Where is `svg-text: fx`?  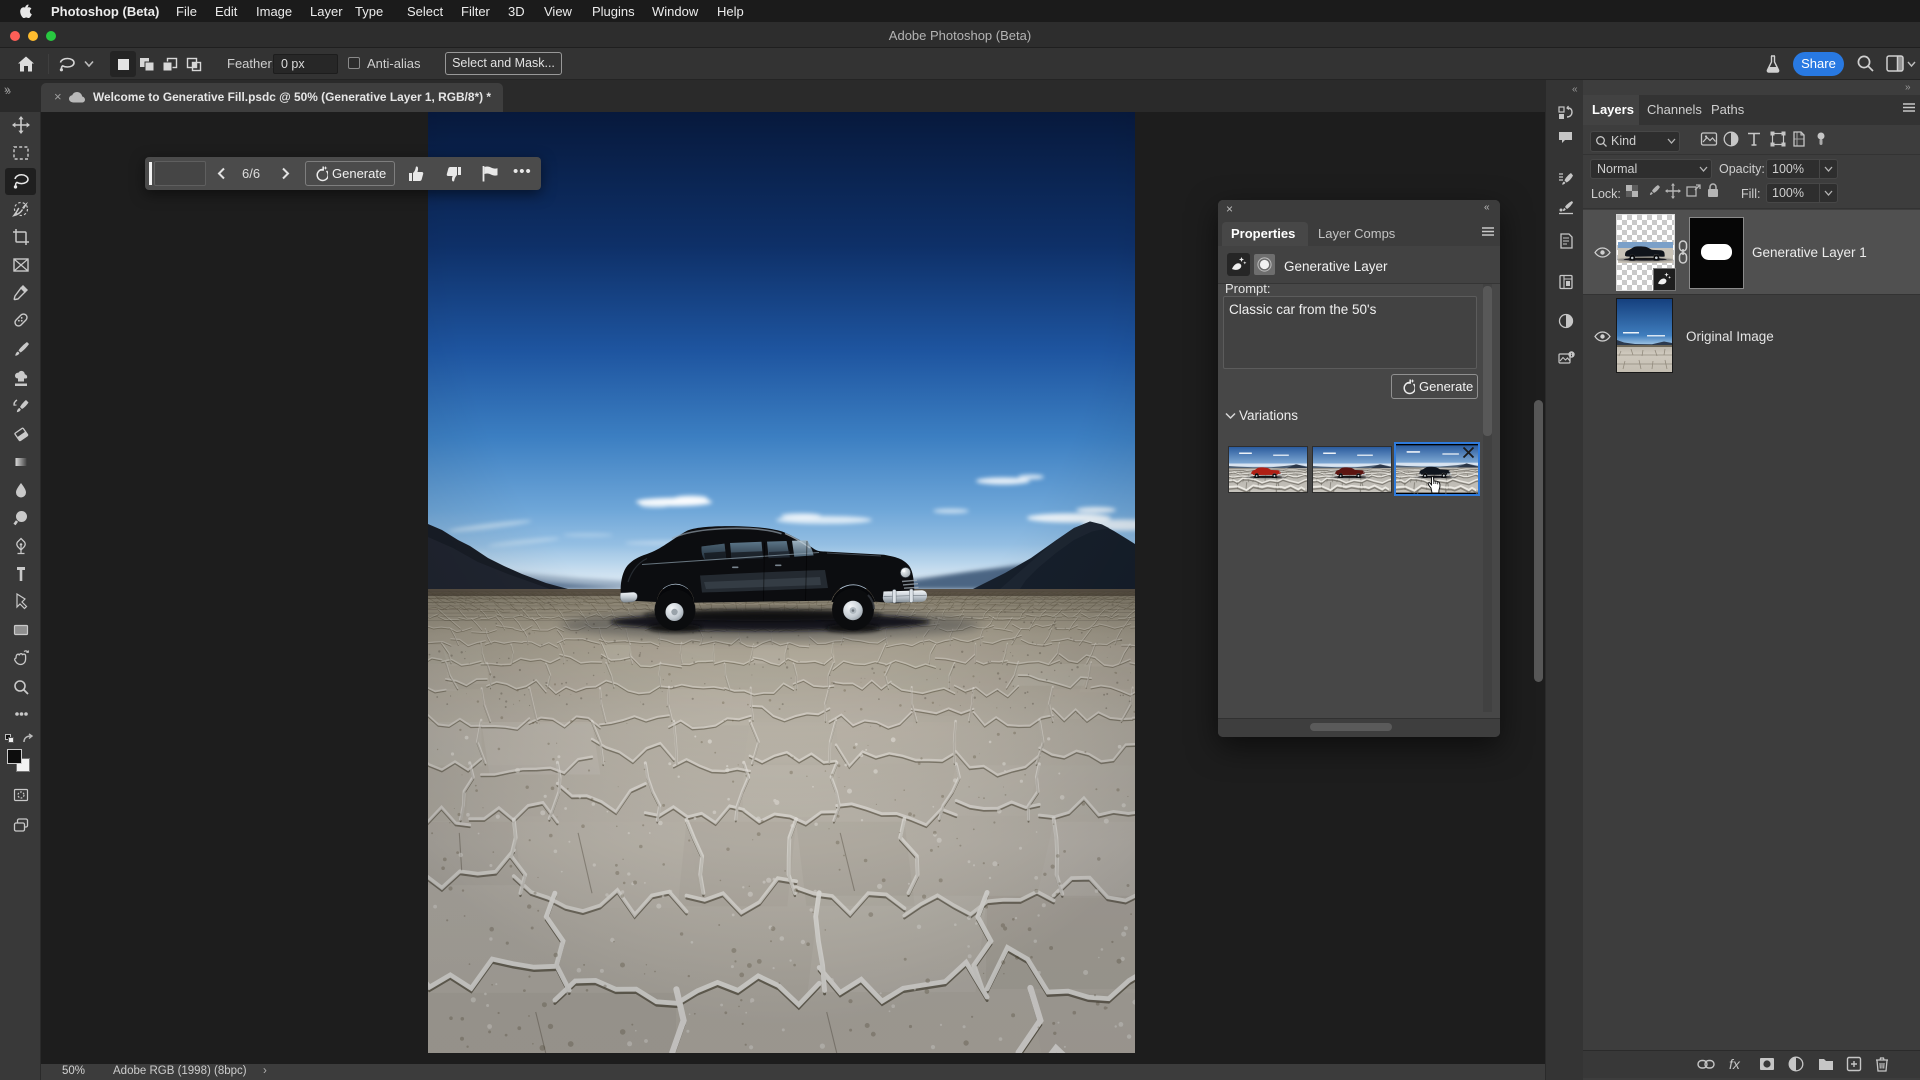 svg-text: fx is located at coordinates (1735, 1064).